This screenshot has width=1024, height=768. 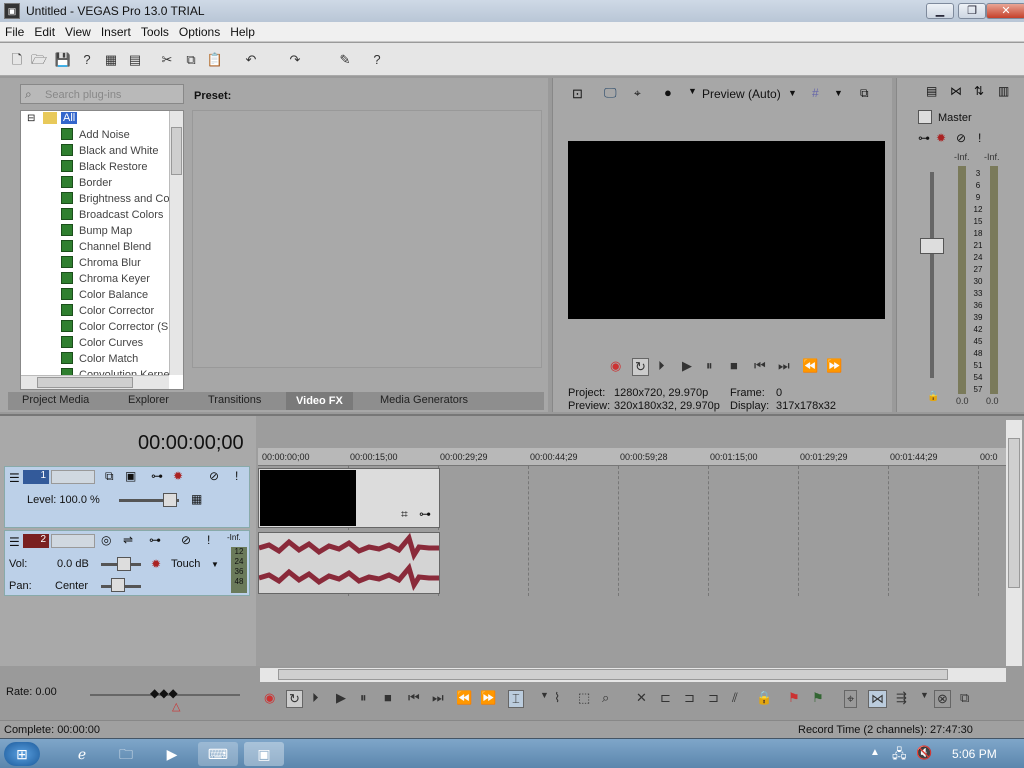 What do you see at coordinates (734, 365) in the screenshot?
I see `stop-icon: ■` at bounding box center [734, 365].